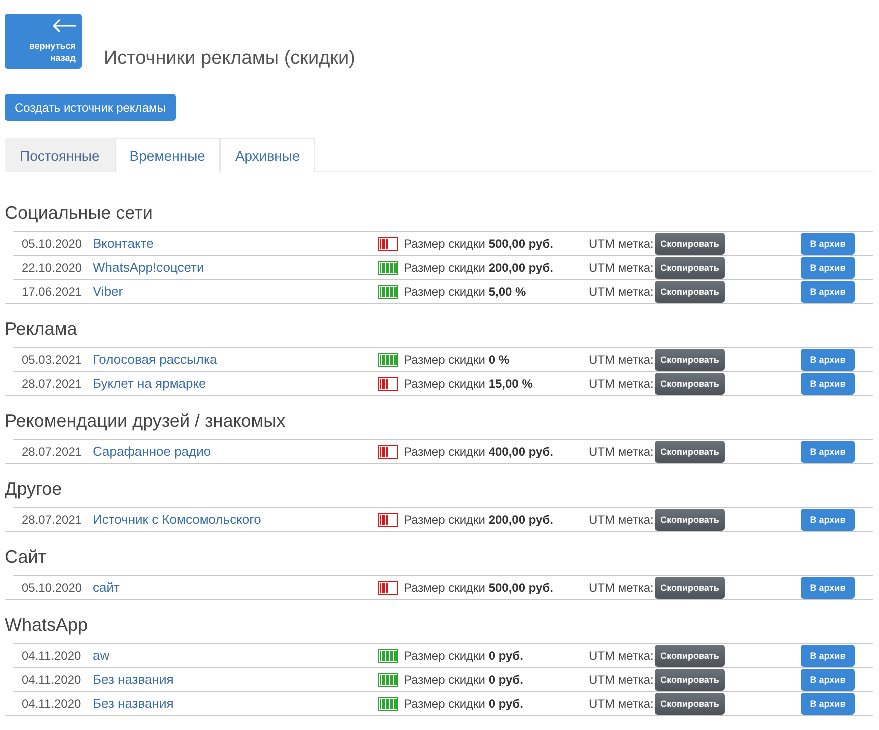 The width and height of the screenshot is (879, 730). I want to click on date-text: 05.03.2021, so click(53, 359).